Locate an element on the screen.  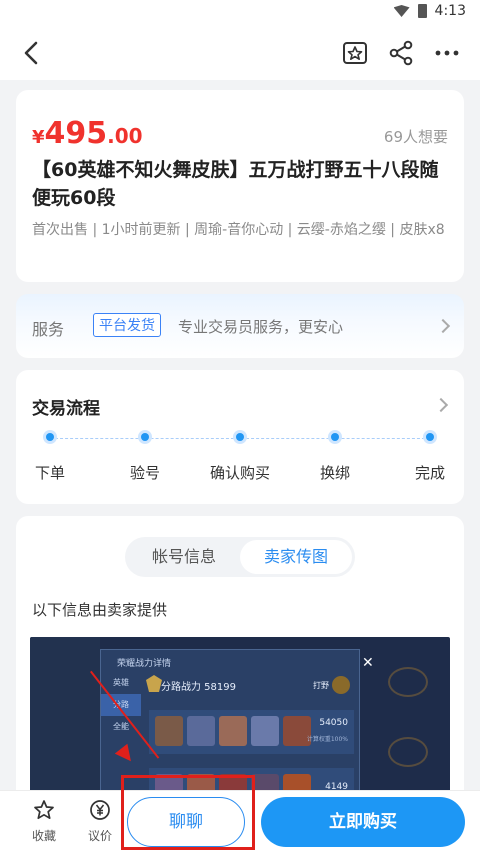
price-decimal: .00 is located at coordinates (125, 136).